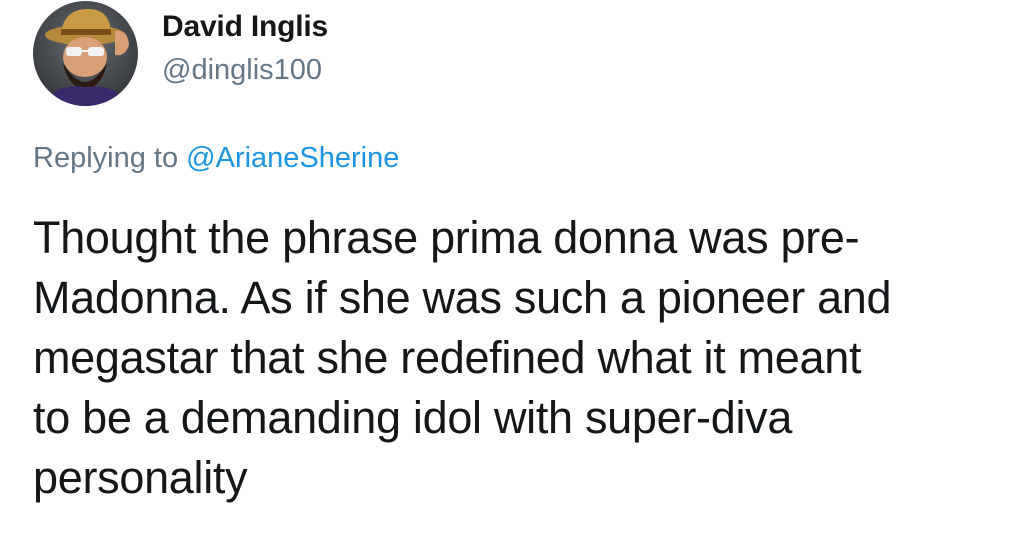  Describe the element at coordinates (140, 477) in the screenshot. I see `tweet-text-line: personality` at that location.